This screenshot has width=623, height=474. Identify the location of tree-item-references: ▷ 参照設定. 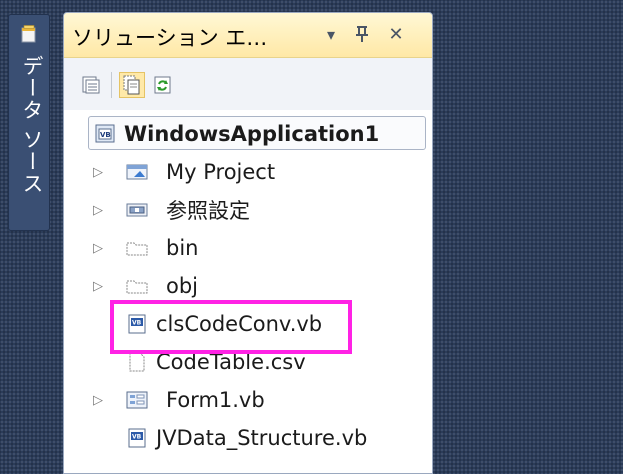
(248, 210).